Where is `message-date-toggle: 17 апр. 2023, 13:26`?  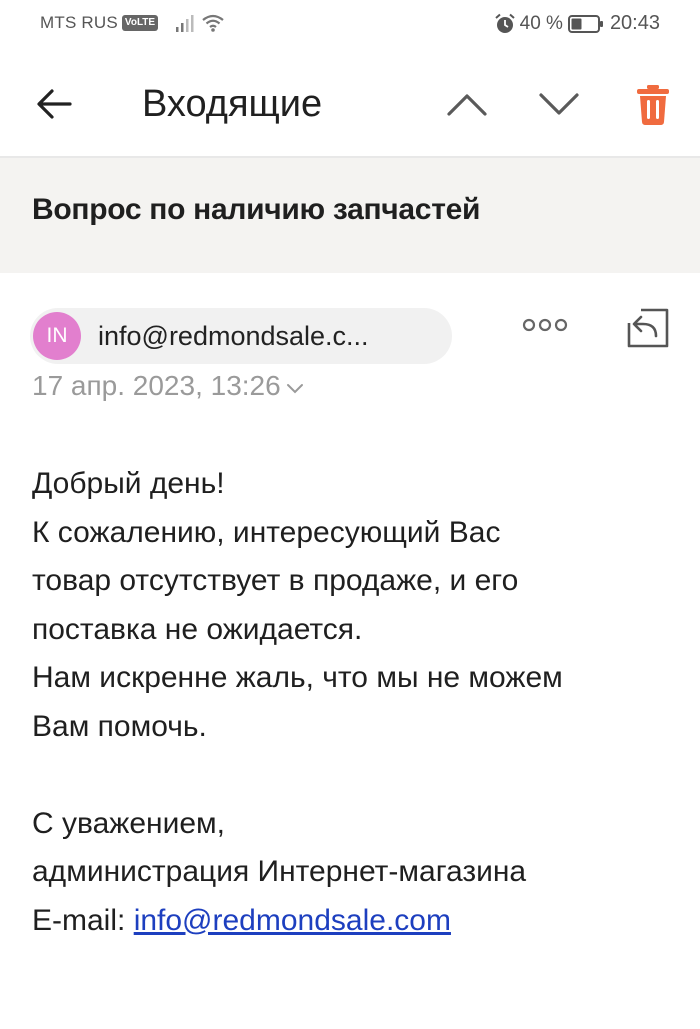 message-date-toggle: 17 апр. 2023, 13:26 is located at coordinates (168, 386).